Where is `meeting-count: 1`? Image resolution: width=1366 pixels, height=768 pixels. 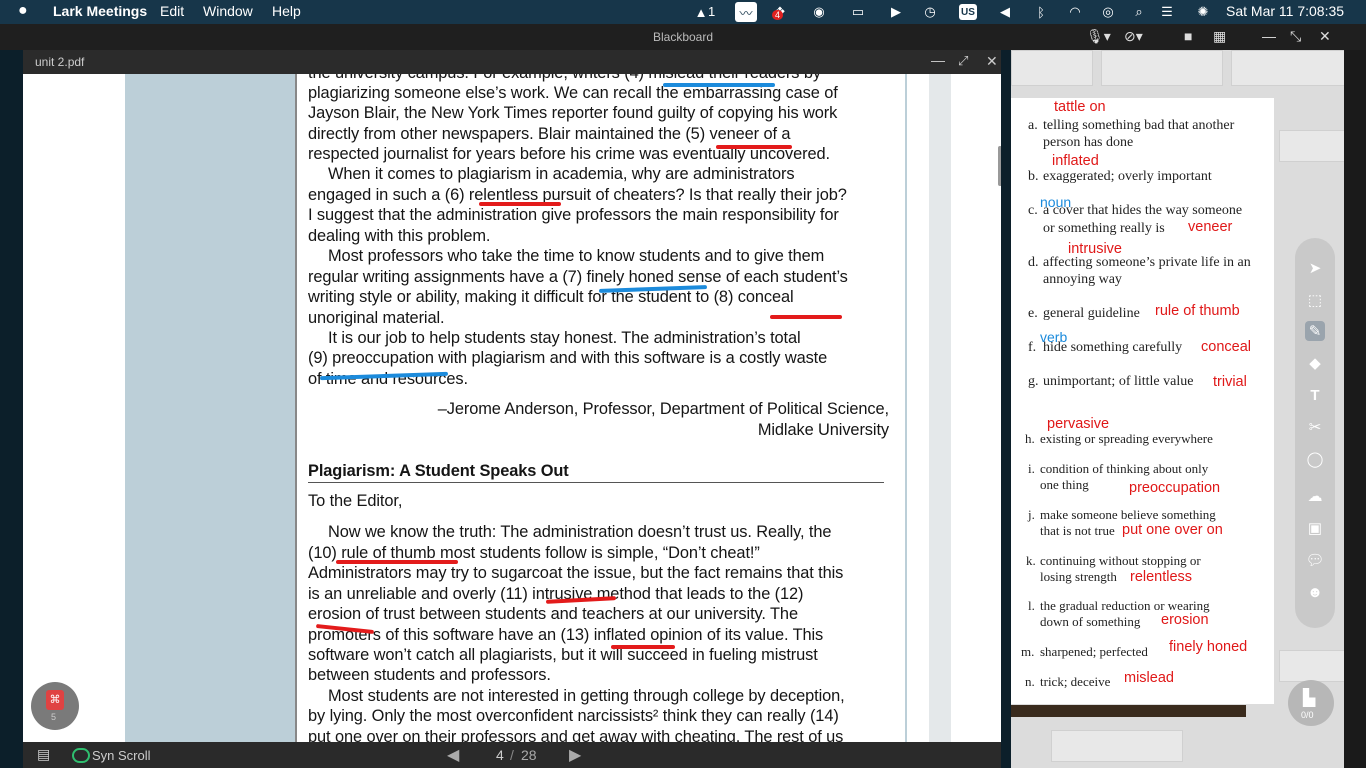 meeting-count: 1 is located at coordinates (712, 11).